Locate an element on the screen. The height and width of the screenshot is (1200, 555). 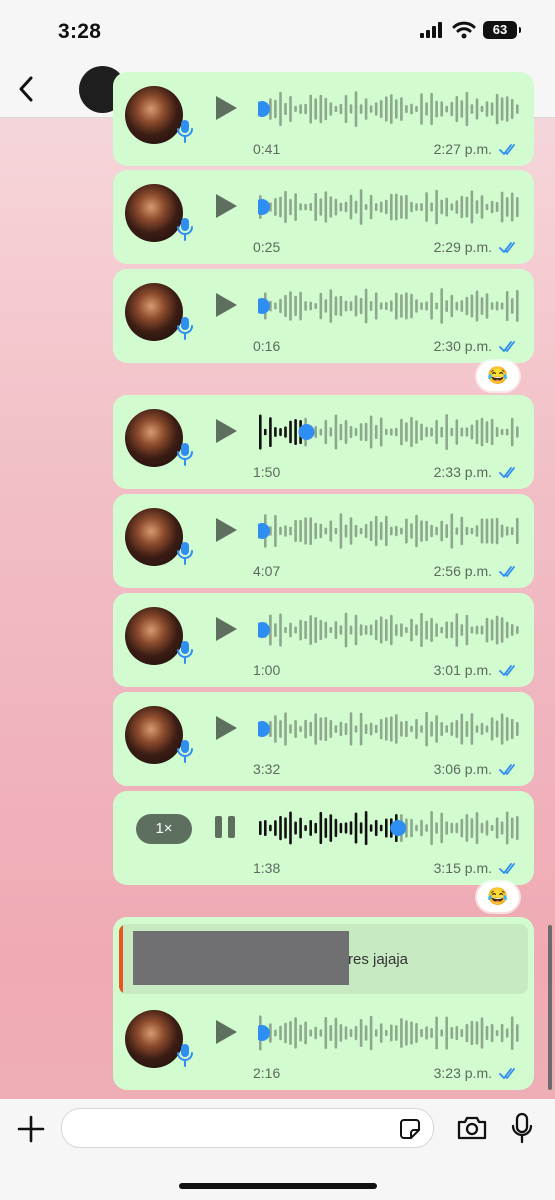
voice-message-bubble: 0:41 2:27 p.m. is located at coordinates (323, 119).